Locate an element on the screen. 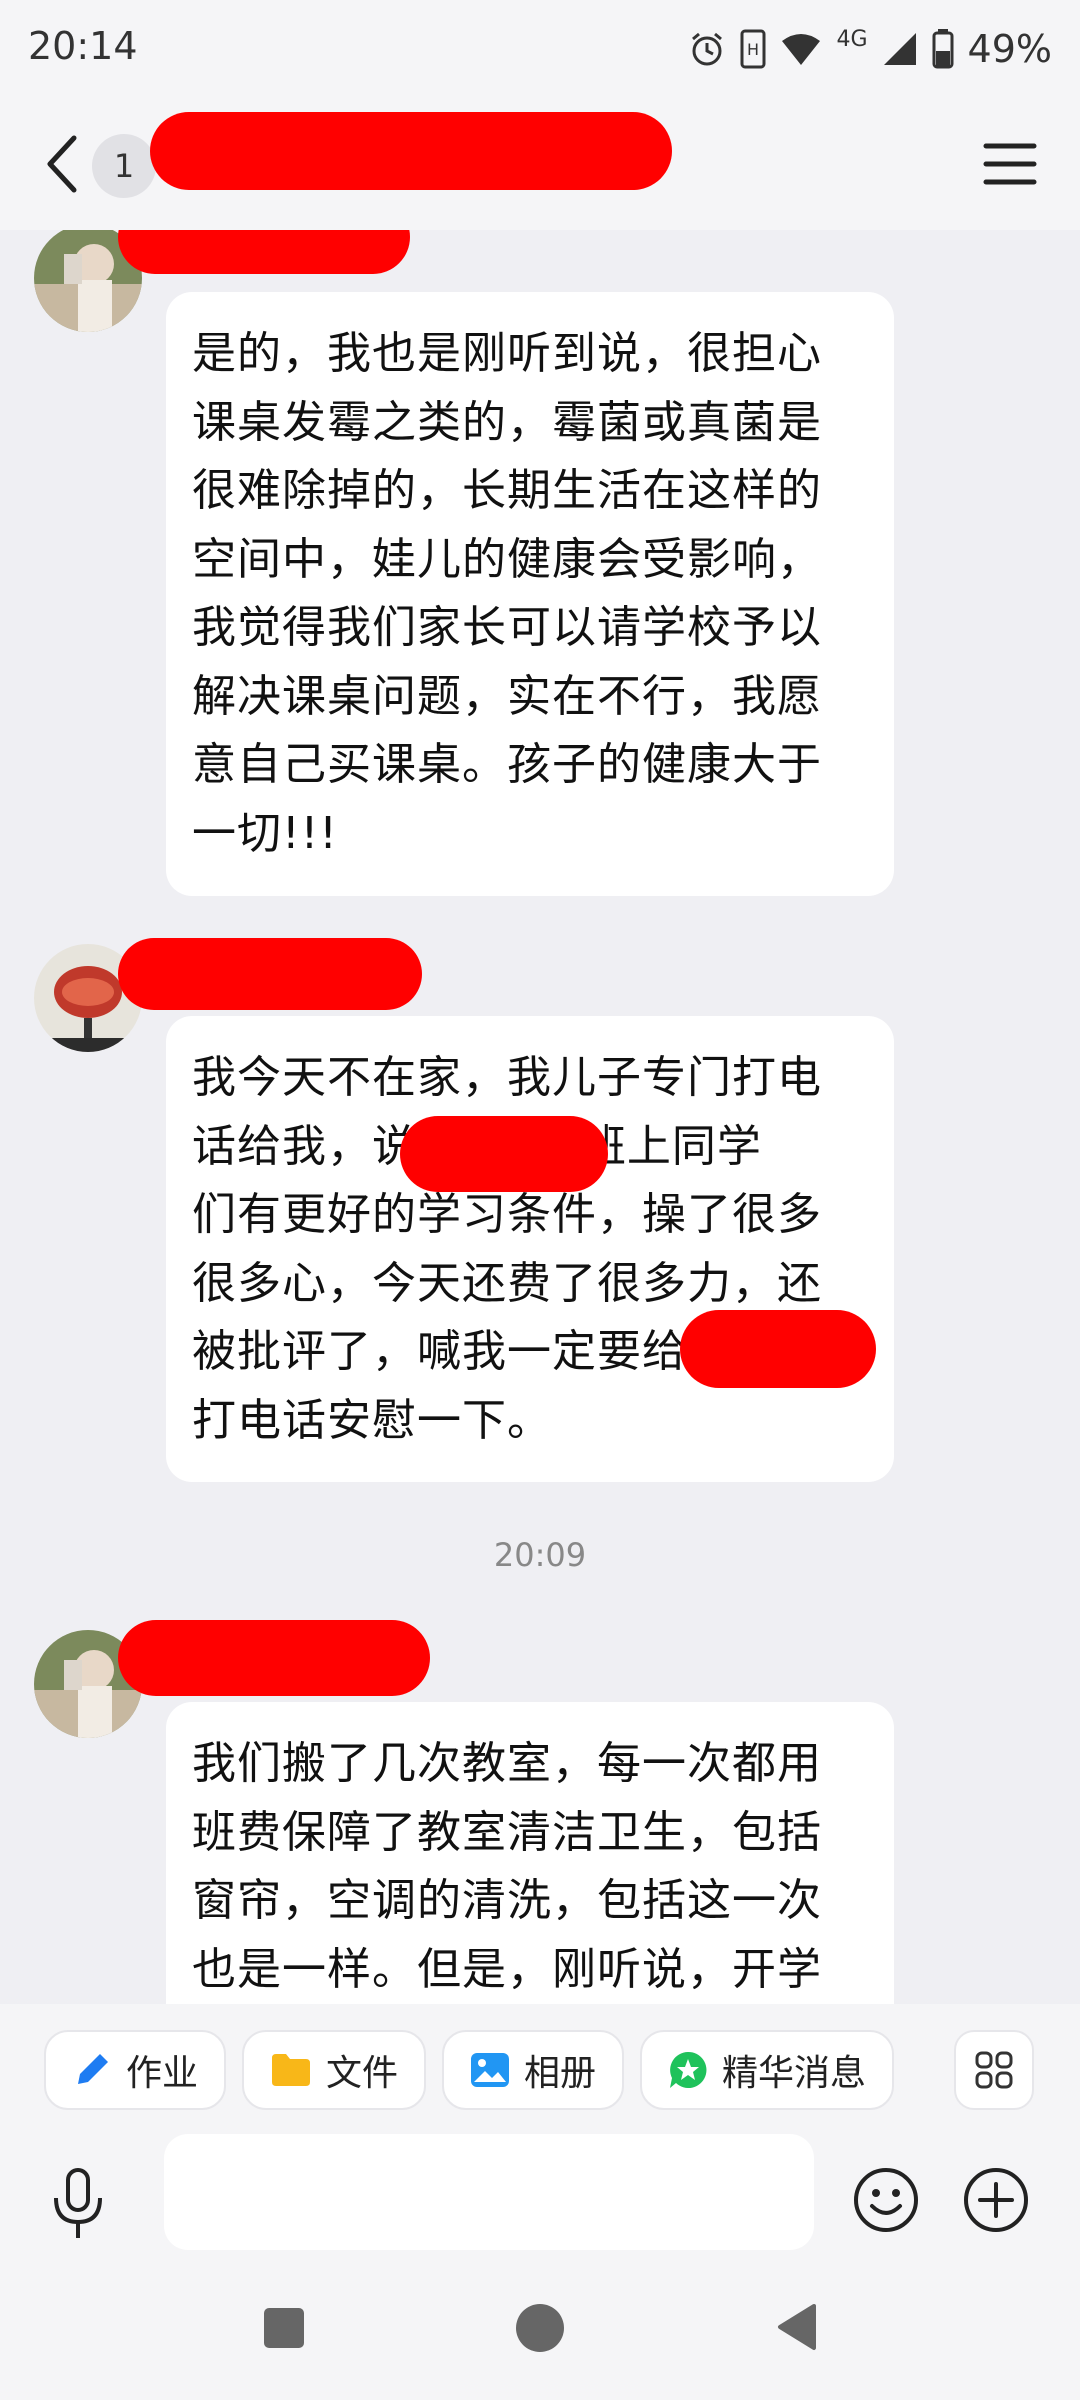 Image resolution: width=1080 pixels, height=2400 pixels. status-time: 20:14 is located at coordinates (83, 46).